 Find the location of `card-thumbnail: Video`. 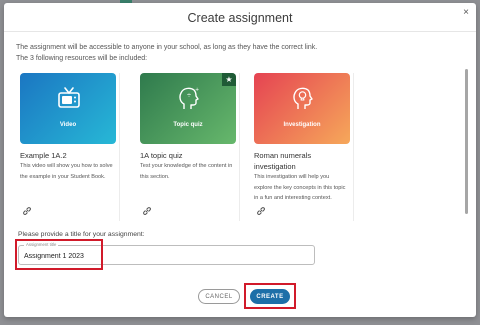

card-thumbnail: Video is located at coordinates (68, 108).